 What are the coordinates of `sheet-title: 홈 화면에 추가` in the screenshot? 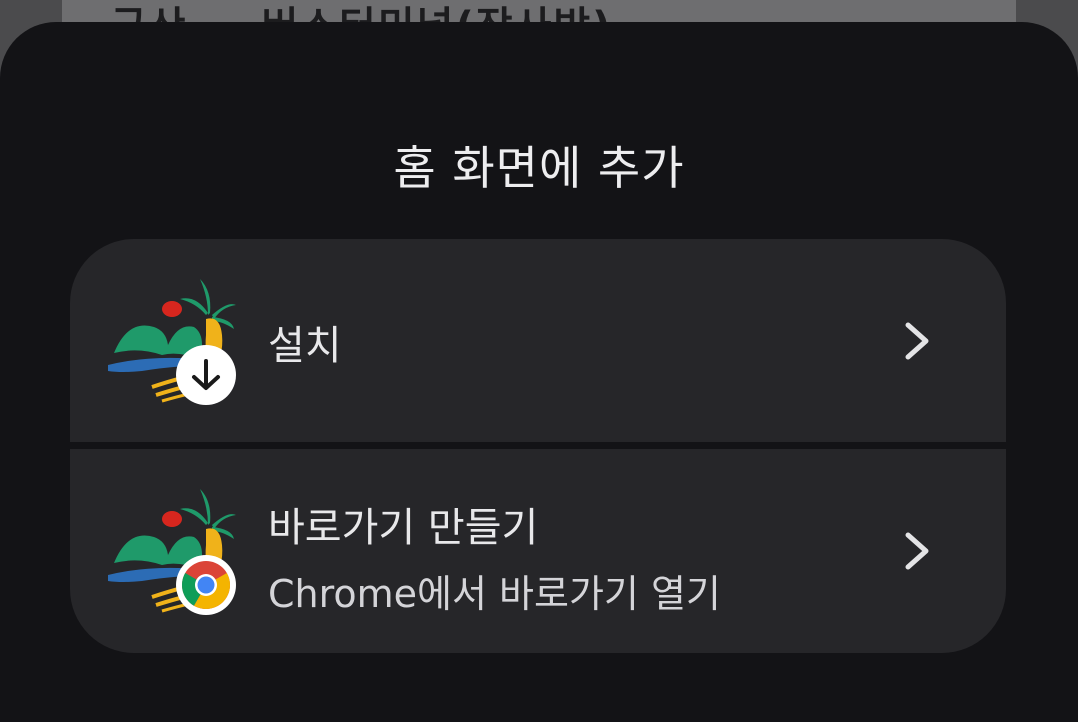 It's located at (539, 168).